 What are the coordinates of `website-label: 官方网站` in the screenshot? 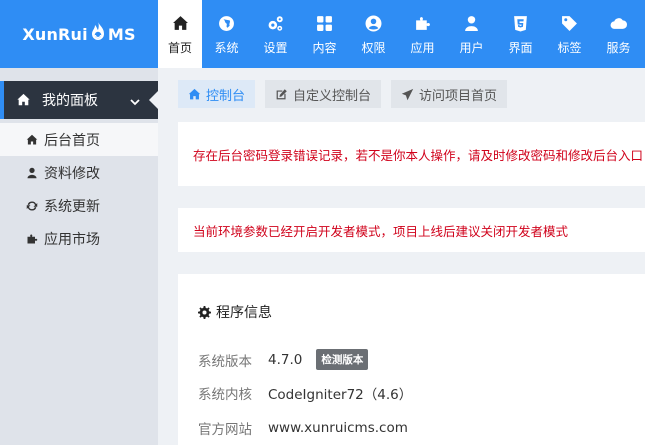 It's located at (225, 430).